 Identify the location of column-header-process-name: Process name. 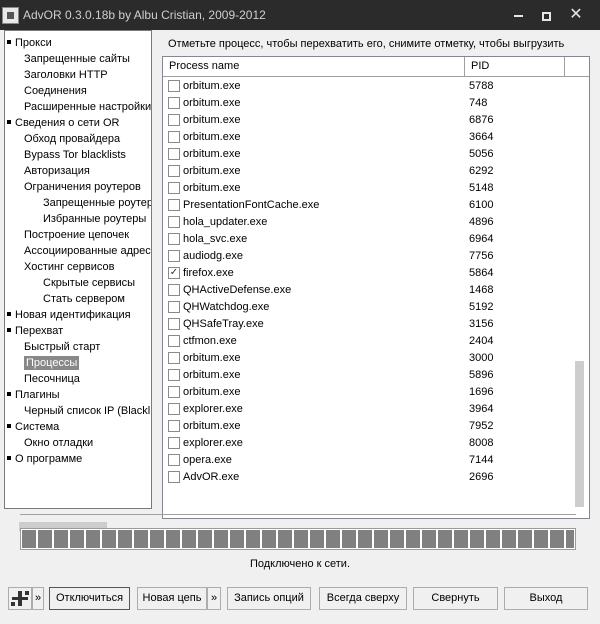
(314, 66).